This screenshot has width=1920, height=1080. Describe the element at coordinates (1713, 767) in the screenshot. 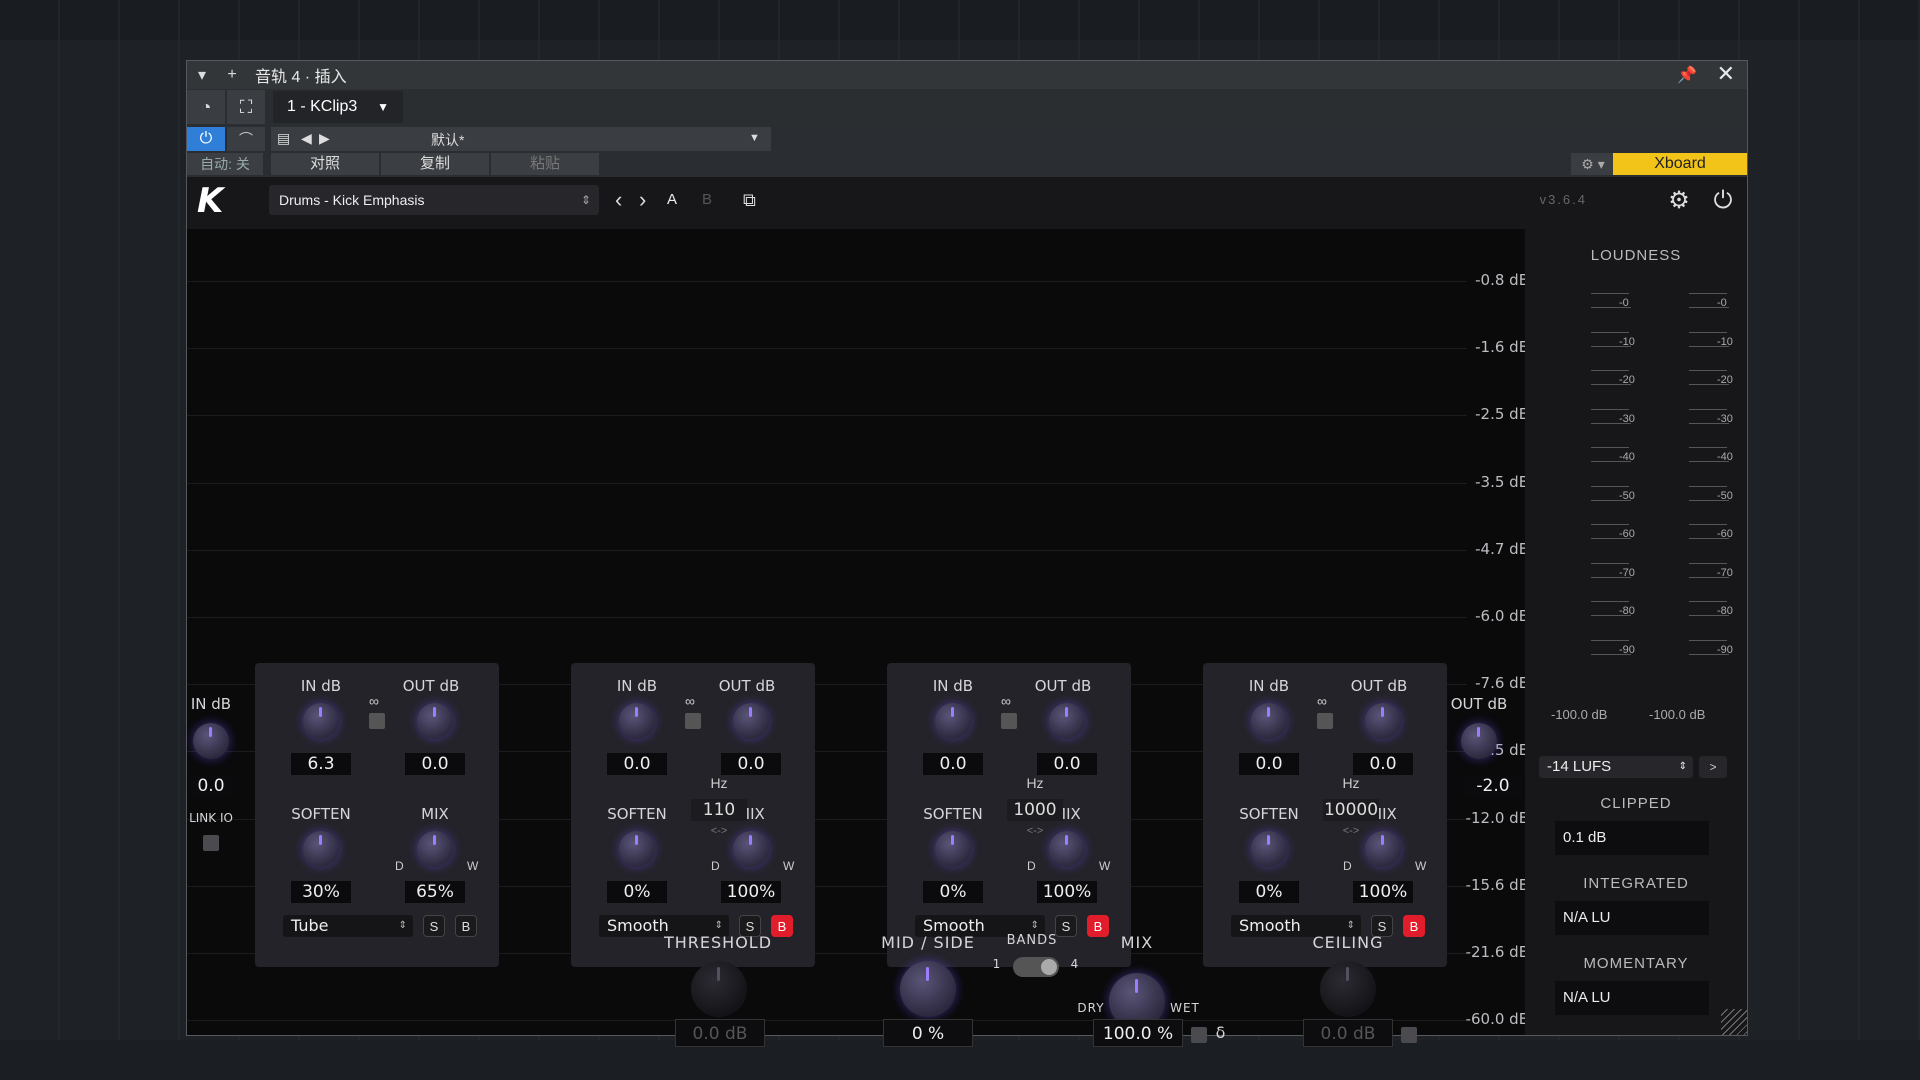

I see `lufs-more-button: >` at that location.